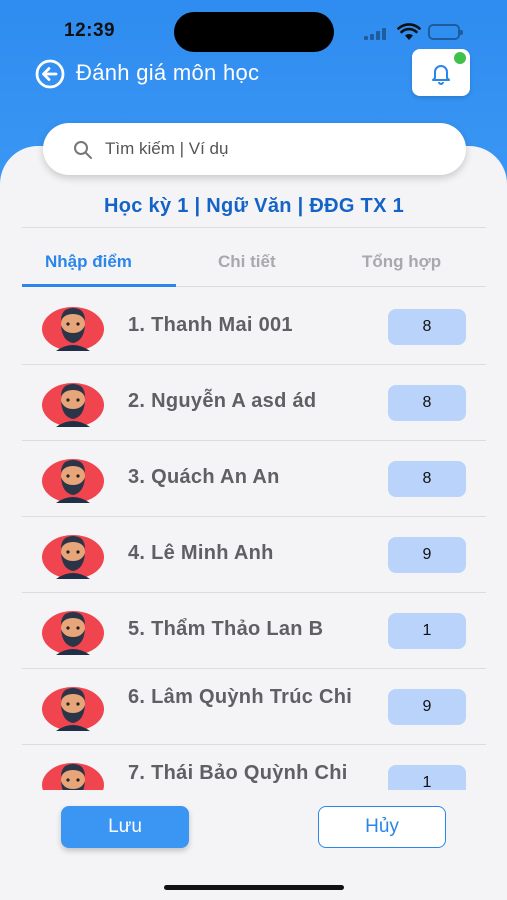 This screenshot has width=507, height=900. What do you see at coordinates (226, 629) in the screenshot?
I see `student-name: 5. Thẩm Thảo Lan B` at bounding box center [226, 629].